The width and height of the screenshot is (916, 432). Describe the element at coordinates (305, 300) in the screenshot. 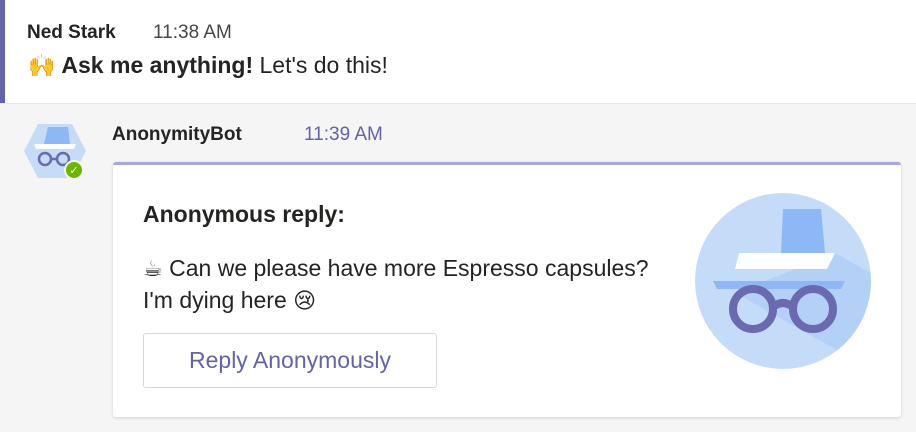

I see `crying-face-emoji: 😢` at that location.